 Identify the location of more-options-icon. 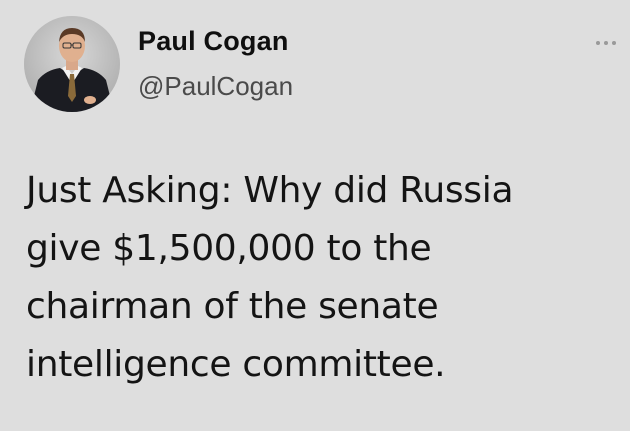
(607, 43).